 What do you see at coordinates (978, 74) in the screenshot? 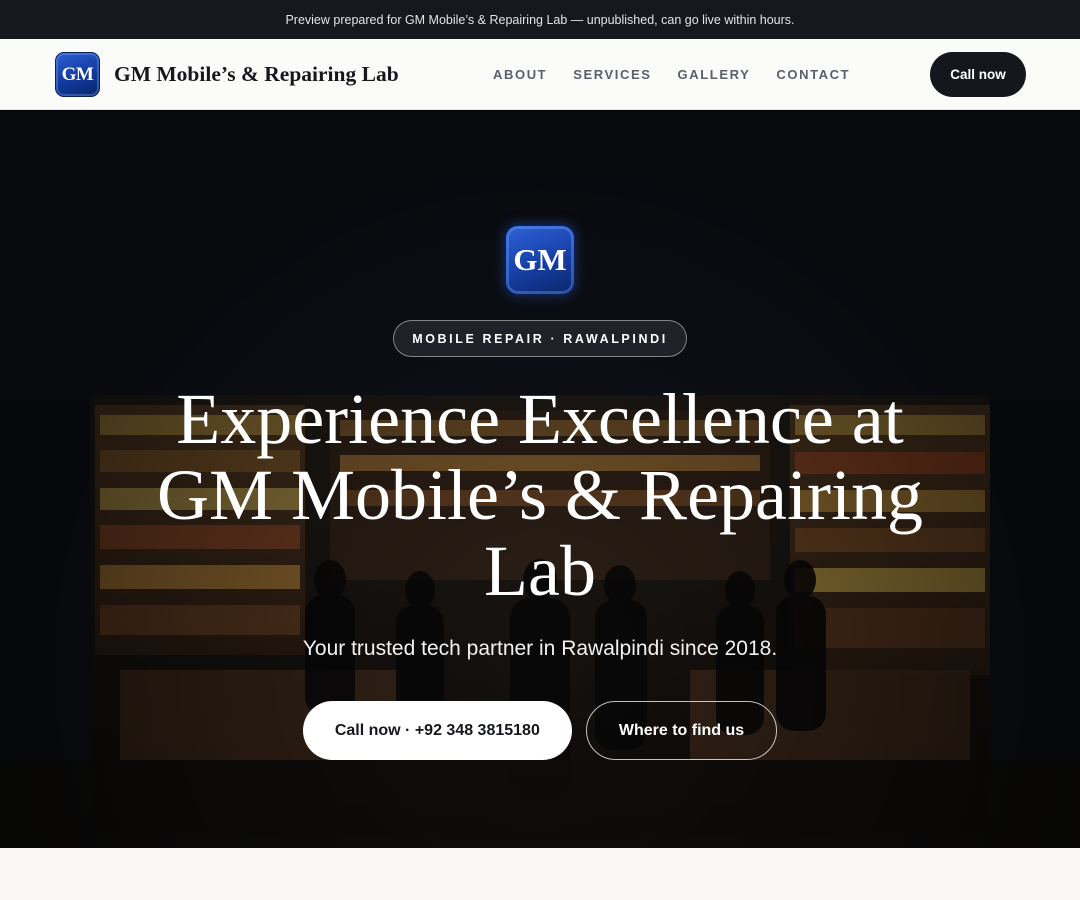
I see `header-call-button: Call now` at bounding box center [978, 74].